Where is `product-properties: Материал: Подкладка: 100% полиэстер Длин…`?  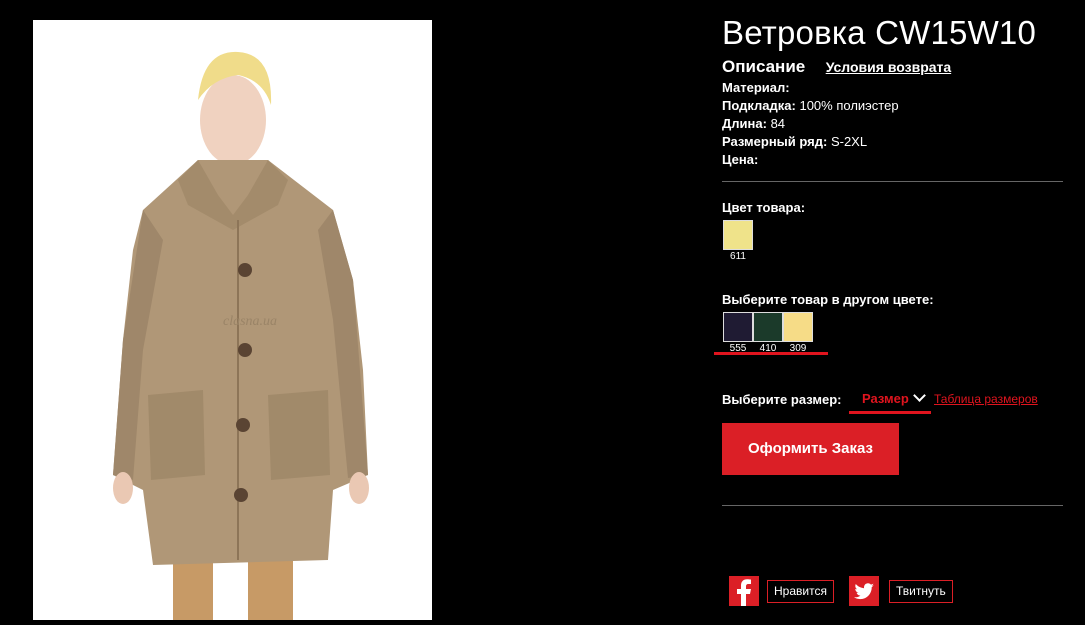
product-properties: Материал: Подкладка: 100% полиэстер Длин… is located at coordinates (810, 124).